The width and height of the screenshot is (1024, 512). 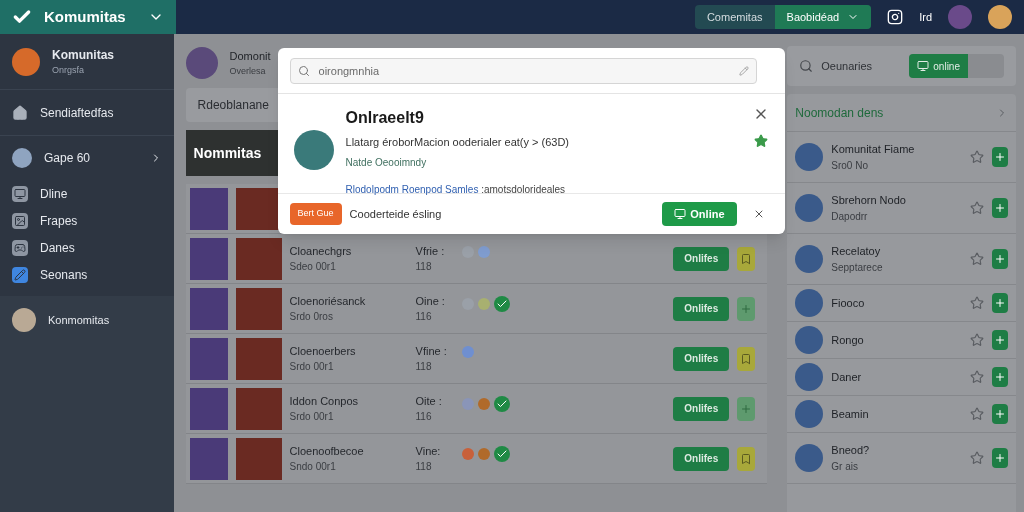 I want to click on contact-name: Rongo, so click(x=847, y=340).